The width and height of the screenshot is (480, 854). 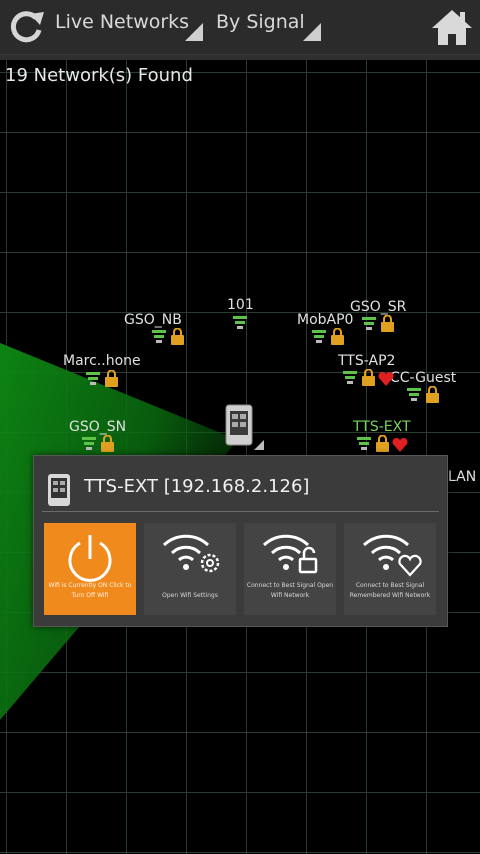 I want to click on wifi-settings-icon, so click(x=191, y=553).